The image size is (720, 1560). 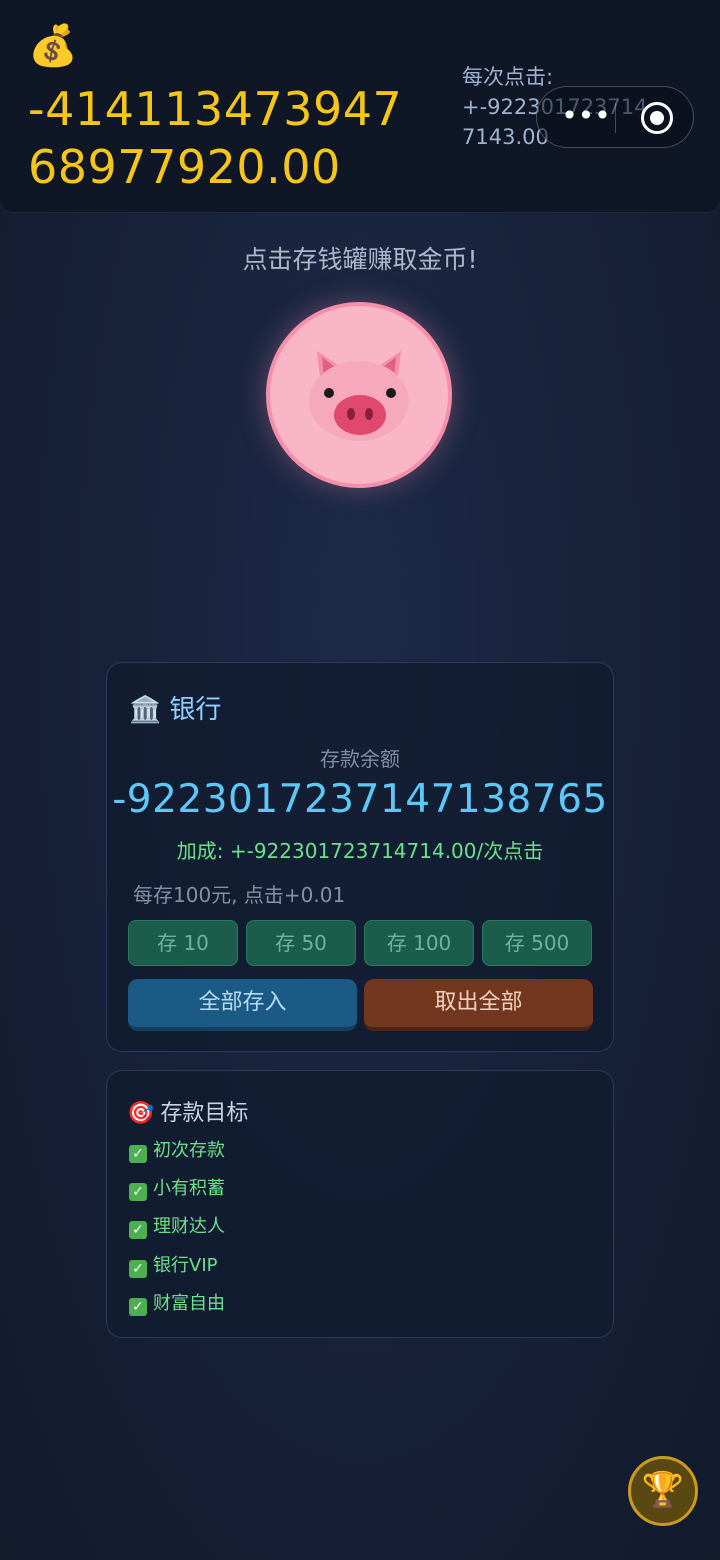 What do you see at coordinates (188, 1113) in the screenshot?
I see `goals-title: 🎯 存款目标` at bounding box center [188, 1113].